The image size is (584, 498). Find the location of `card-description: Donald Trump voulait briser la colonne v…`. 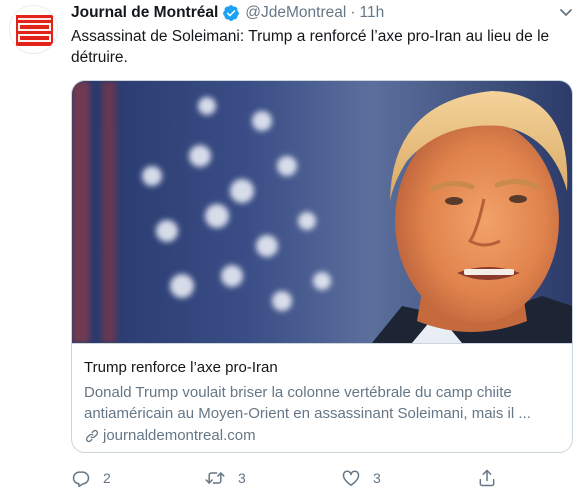

card-description: Donald Trump voulait briser la colonne v… is located at coordinates (307, 403).